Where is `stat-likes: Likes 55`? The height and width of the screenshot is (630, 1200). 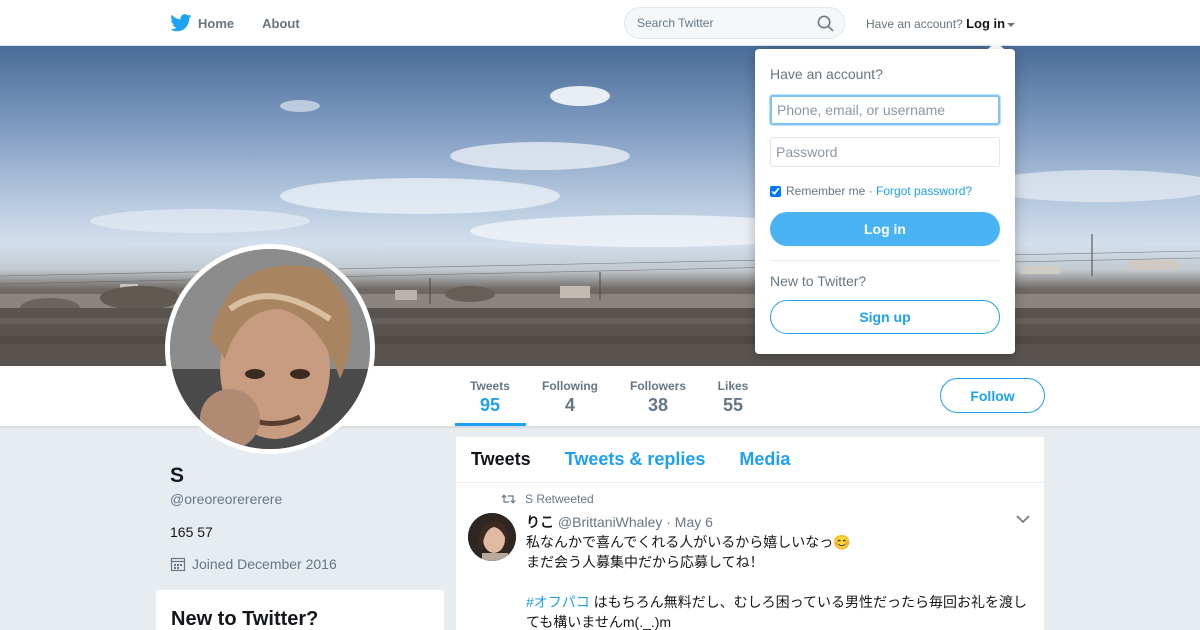
stat-likes: Likes 55 is located at coordinates (733, 397).